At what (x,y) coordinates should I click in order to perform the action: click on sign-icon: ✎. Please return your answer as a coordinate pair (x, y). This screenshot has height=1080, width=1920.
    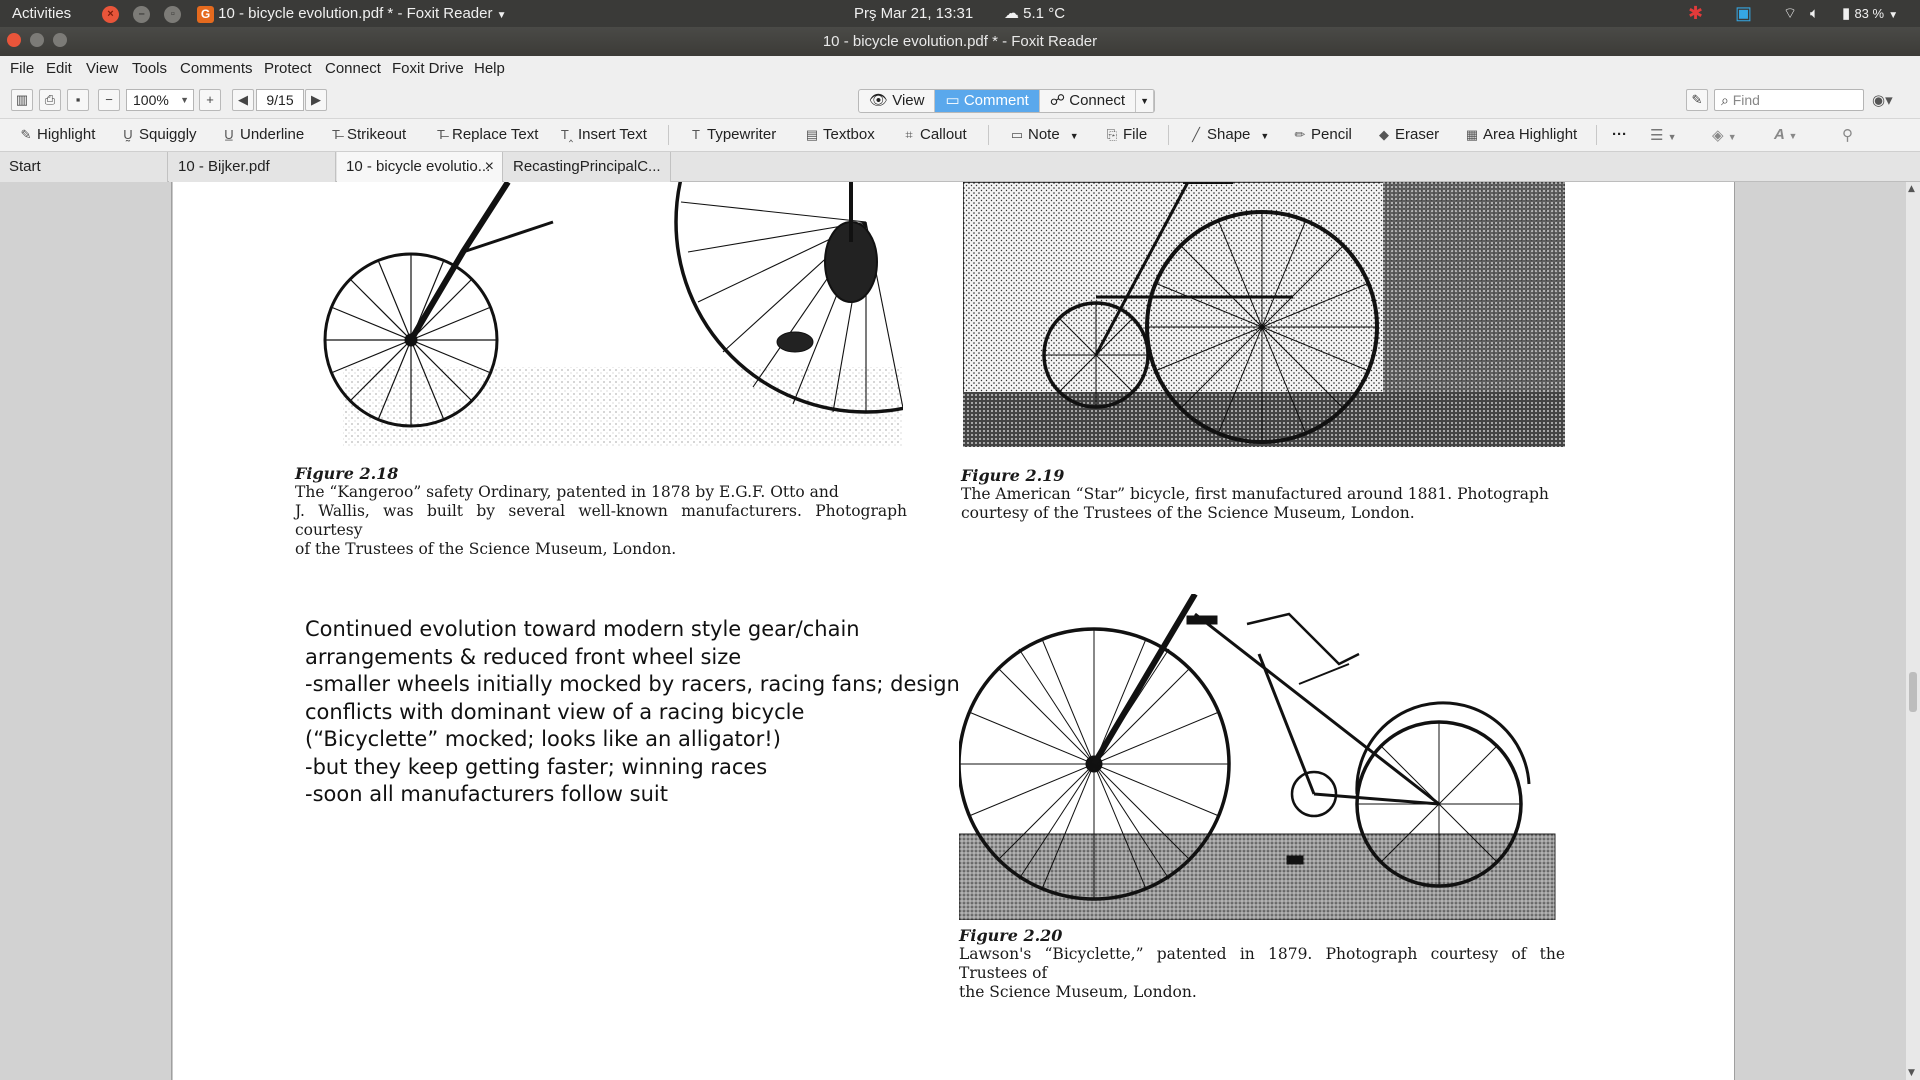
    Looking at the image, I should click on (1697, 100).